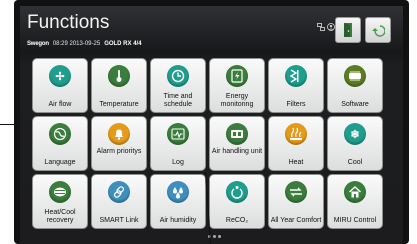 The height and width of the screenshot is (244, 417). I want to click on tile-air-flow: ✢ Air flow, so click(60, 85).